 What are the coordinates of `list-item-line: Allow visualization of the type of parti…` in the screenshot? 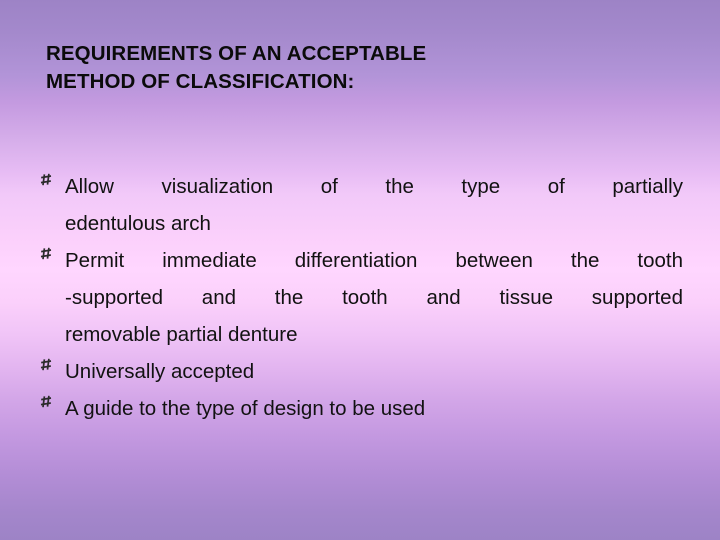 It's located at (374, 186).